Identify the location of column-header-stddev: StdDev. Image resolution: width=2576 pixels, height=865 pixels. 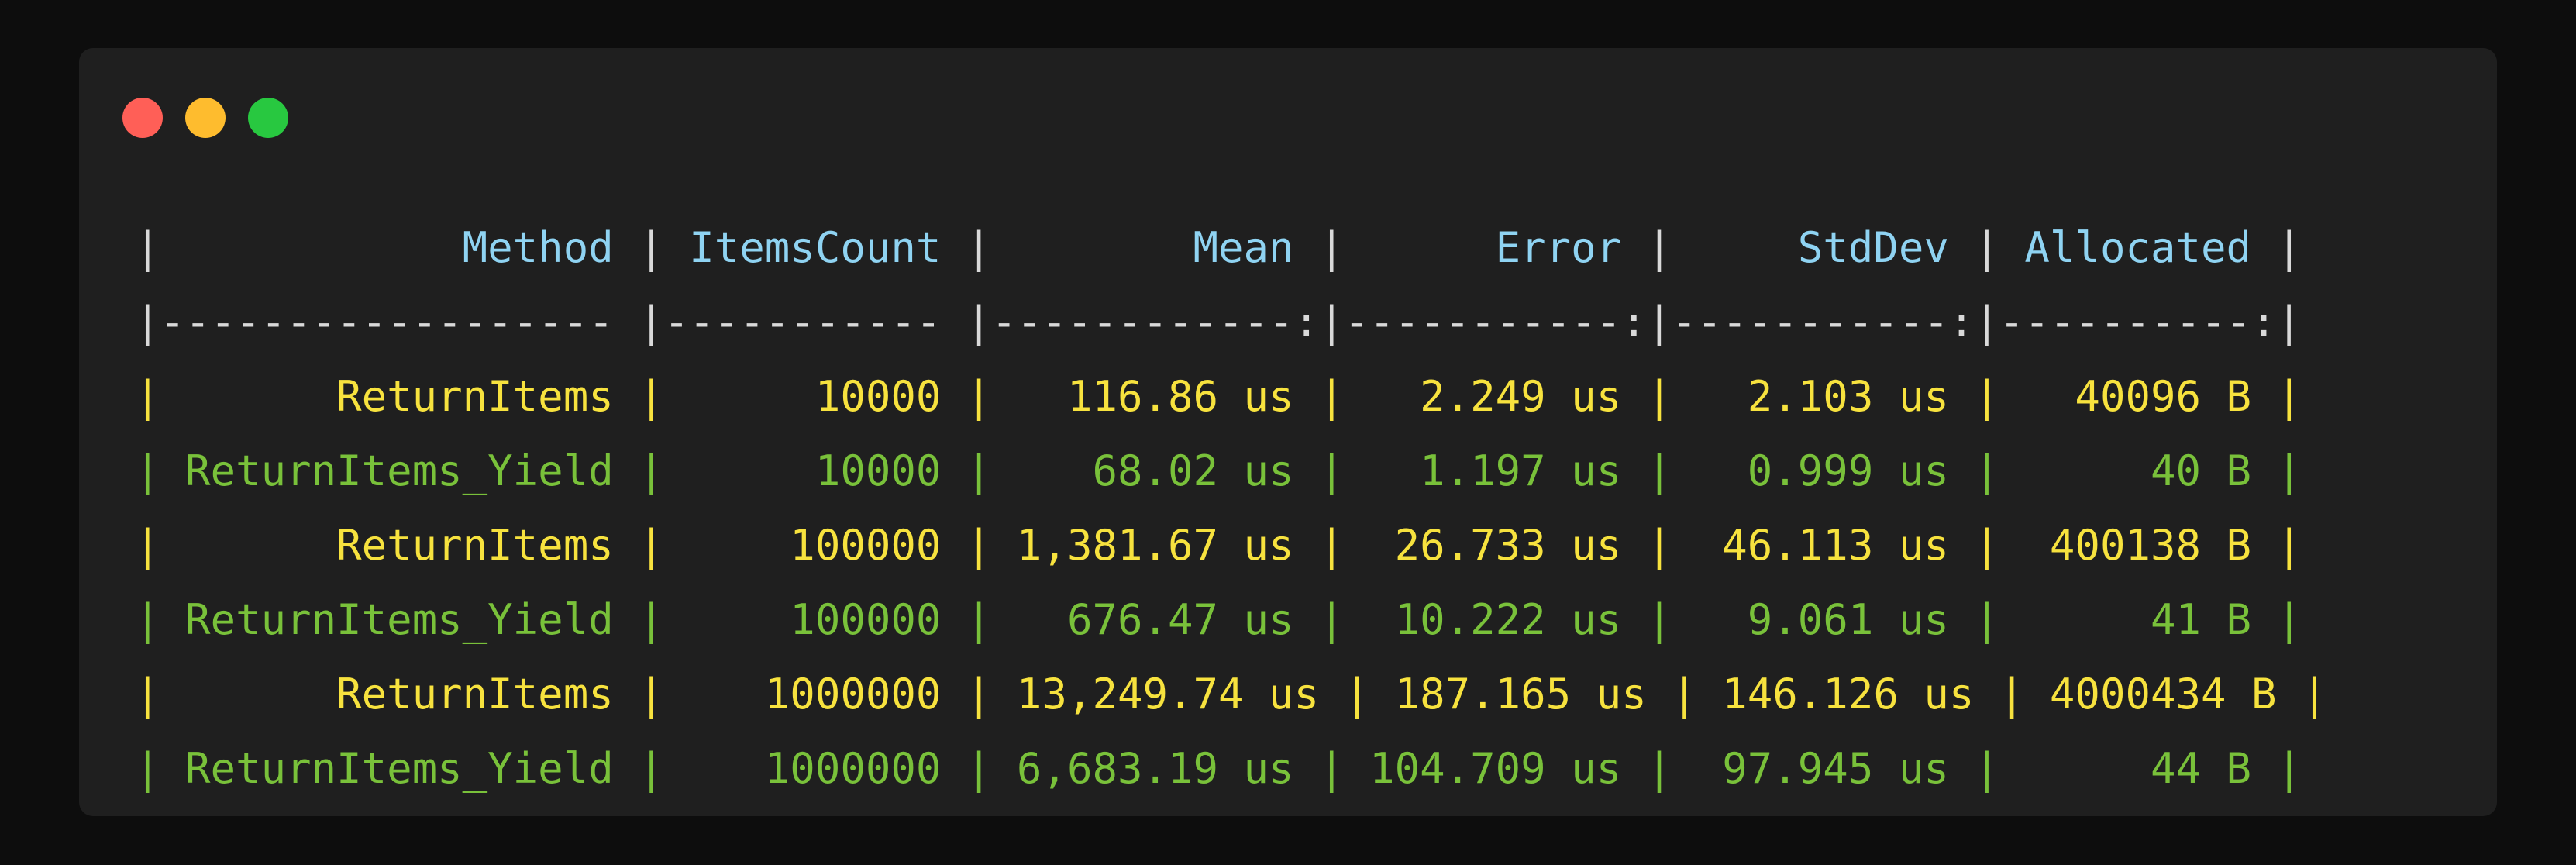
(1822, 247).